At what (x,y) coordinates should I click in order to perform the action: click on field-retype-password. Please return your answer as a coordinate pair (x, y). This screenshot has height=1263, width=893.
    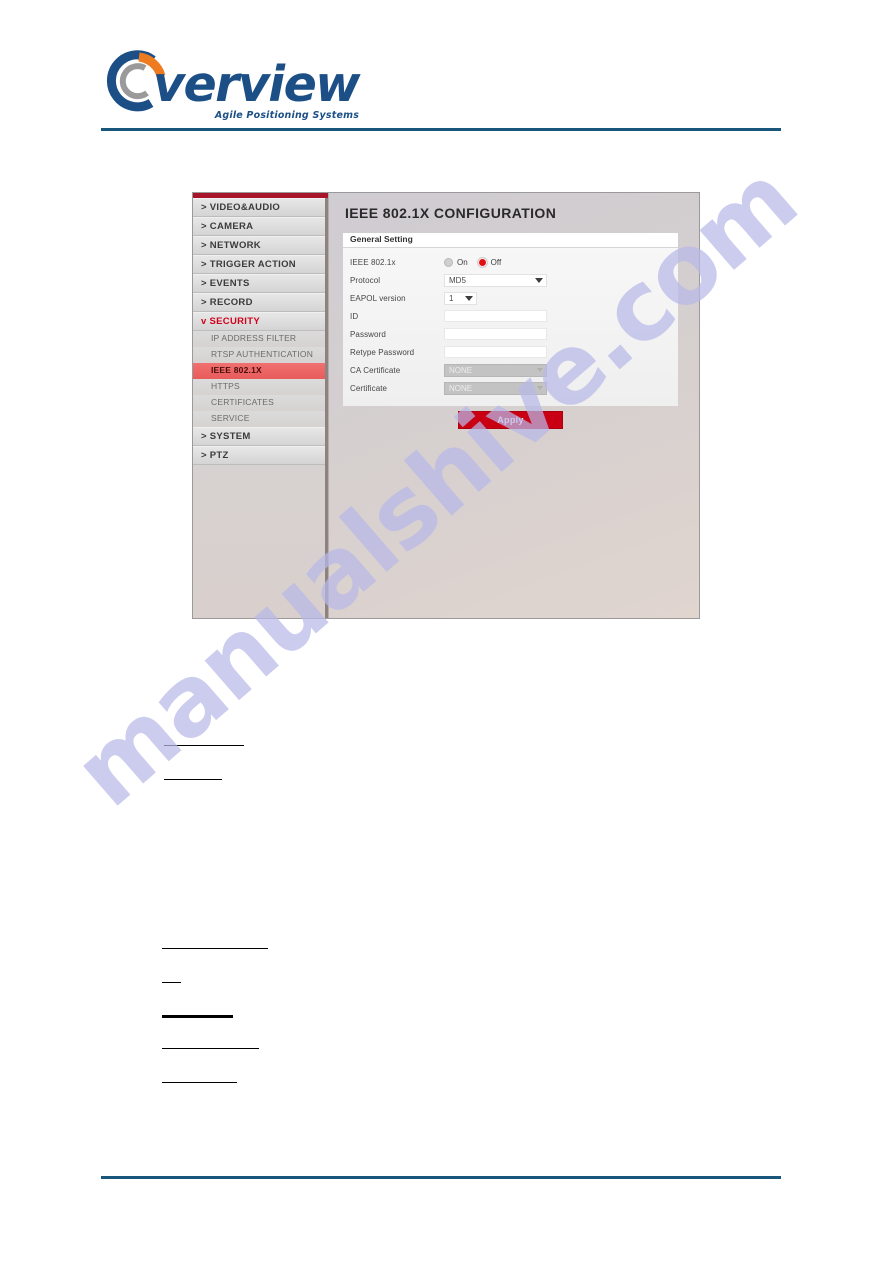
    Looking at the image, I should click on (557, 352).